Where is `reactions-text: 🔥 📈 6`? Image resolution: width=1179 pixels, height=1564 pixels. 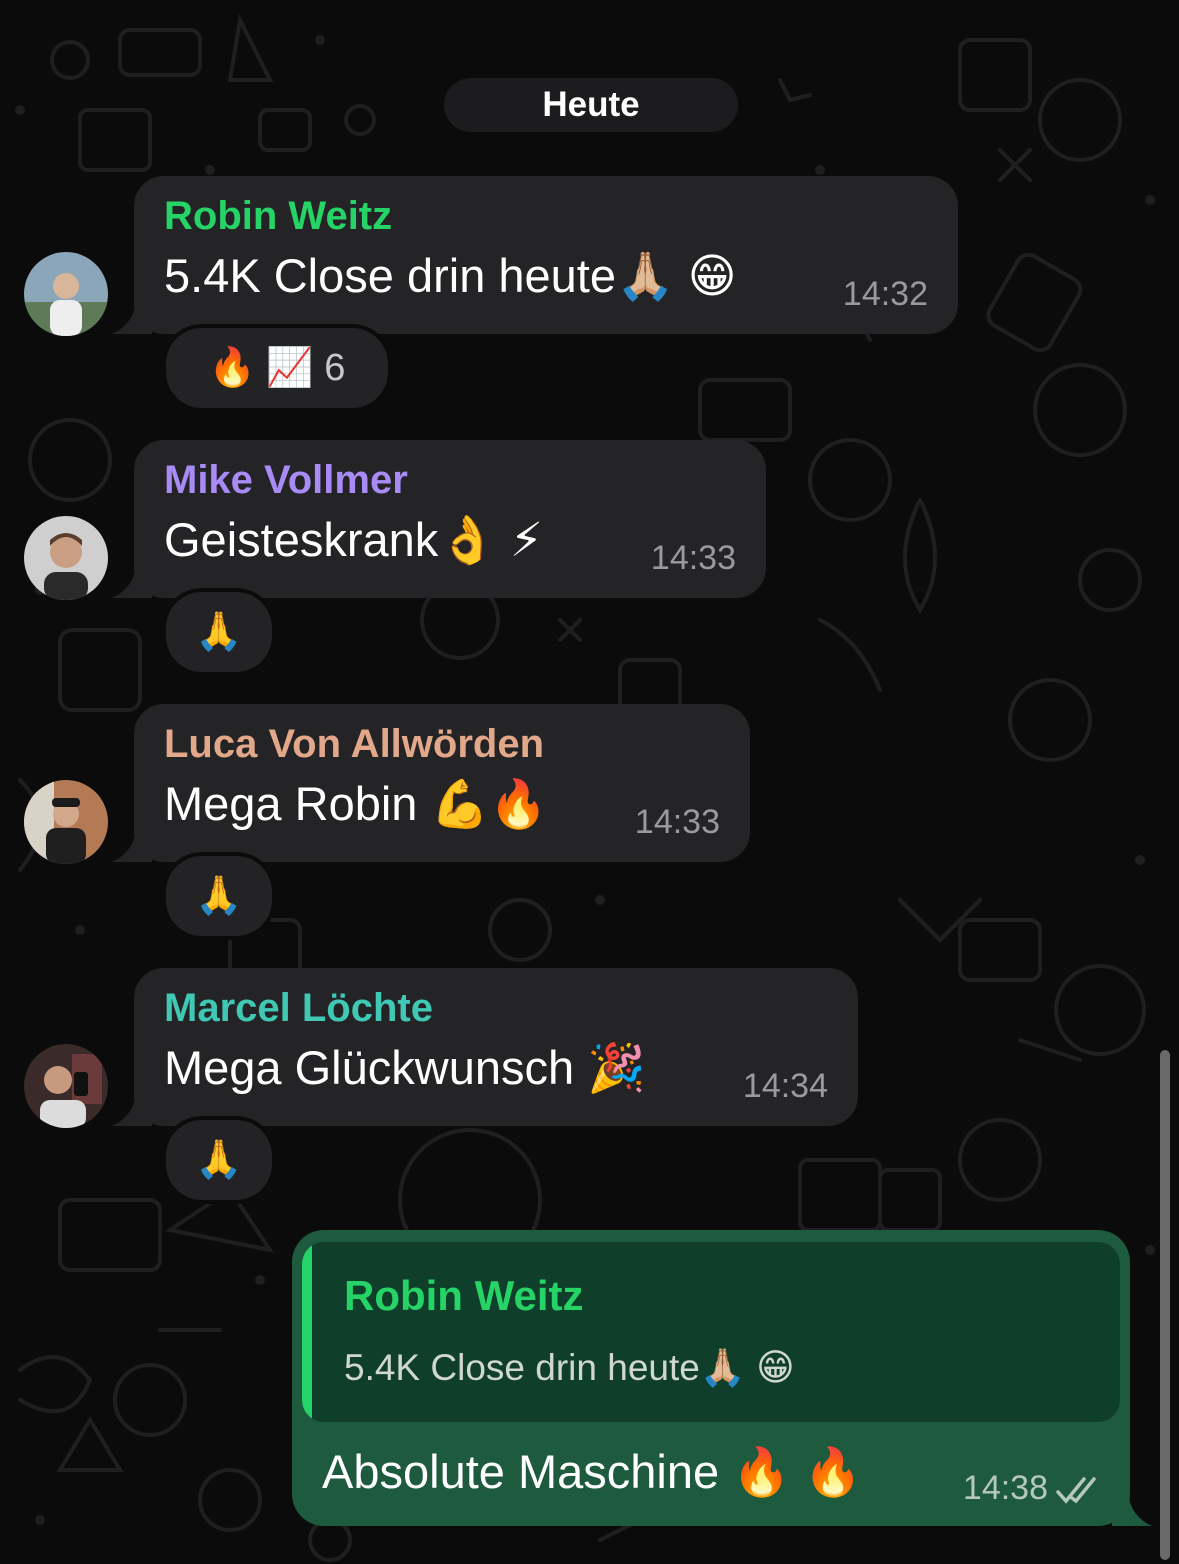
reactions-text: 🔥 📈 6 is located at coordinates (277, 368).